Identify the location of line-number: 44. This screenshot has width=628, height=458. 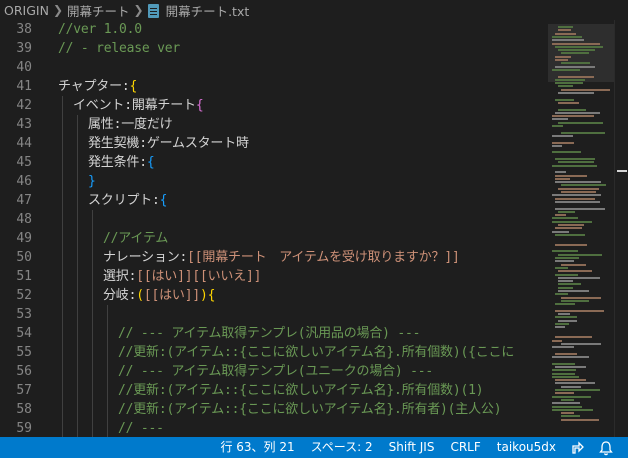
(24, 143).